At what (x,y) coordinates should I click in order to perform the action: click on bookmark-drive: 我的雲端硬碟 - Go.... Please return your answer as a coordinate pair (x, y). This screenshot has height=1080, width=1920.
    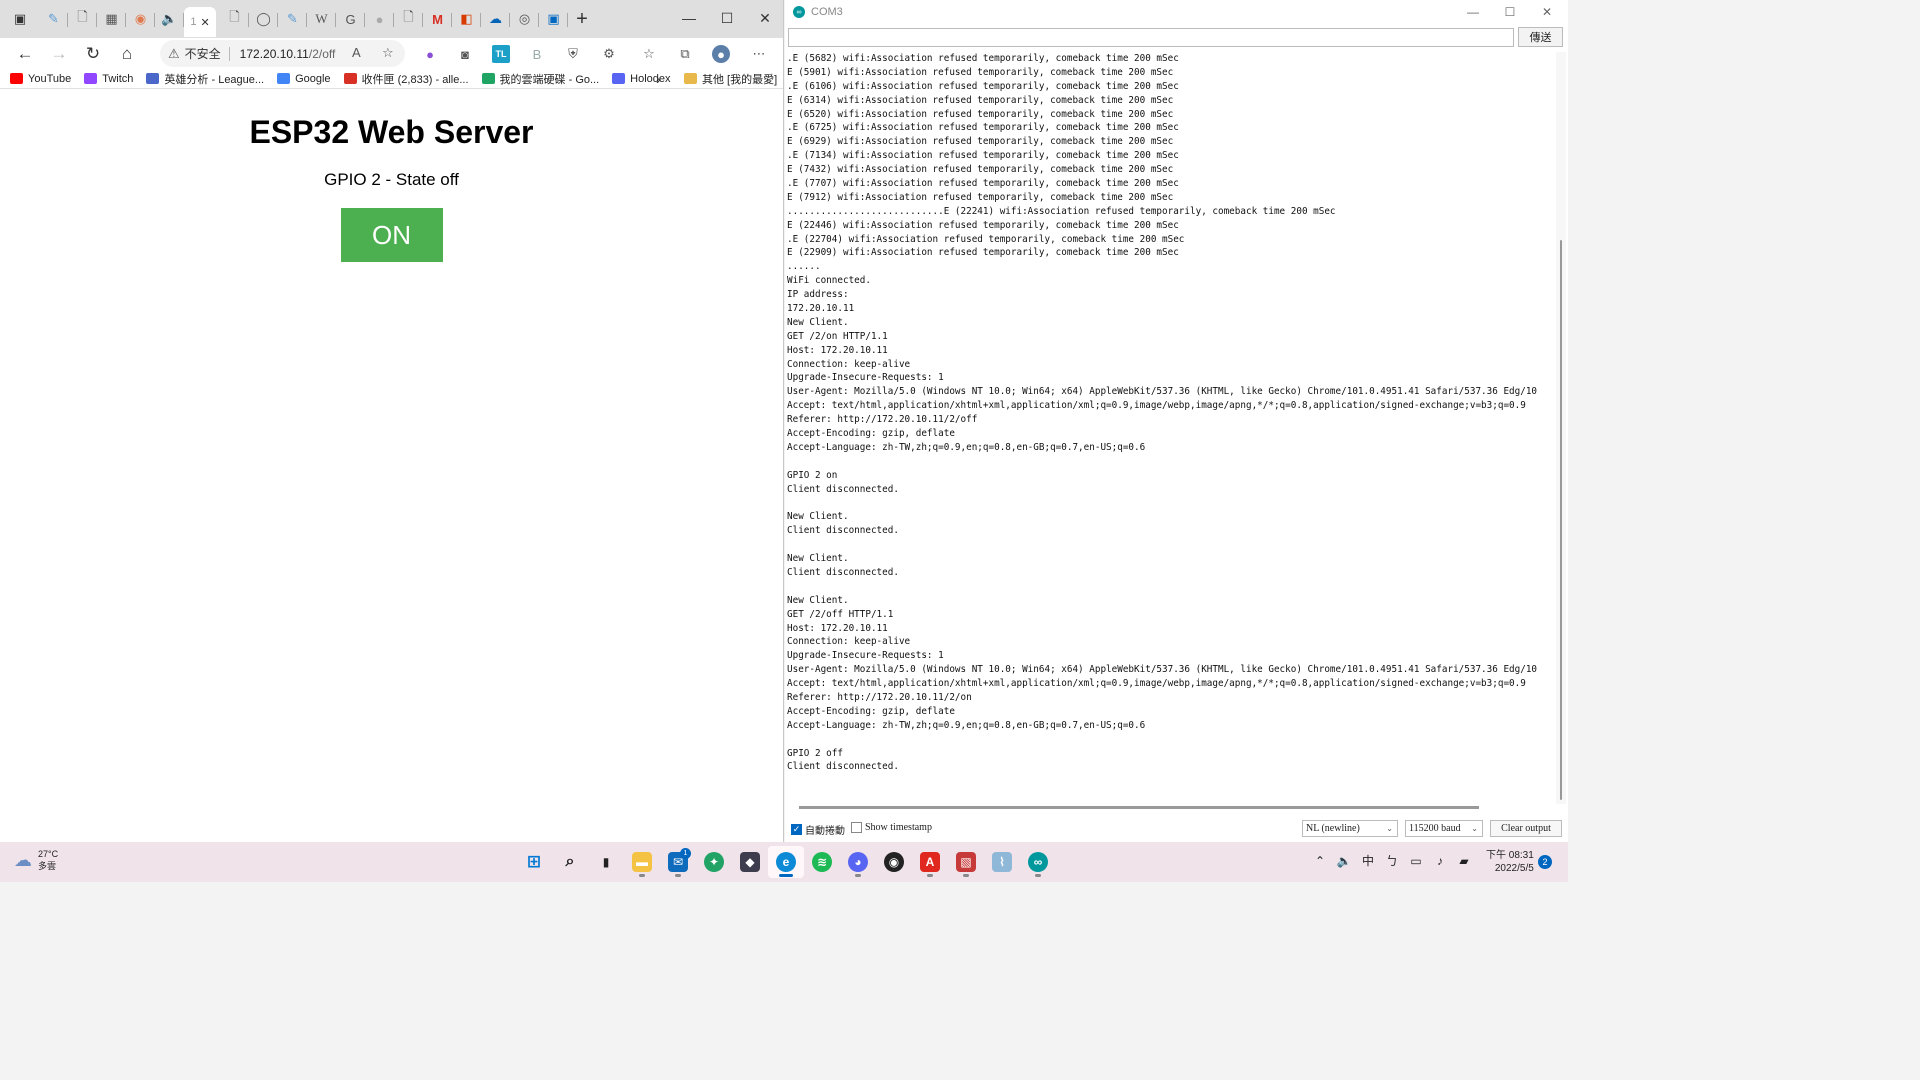
    Looking at the image, I should click on (540, 79).